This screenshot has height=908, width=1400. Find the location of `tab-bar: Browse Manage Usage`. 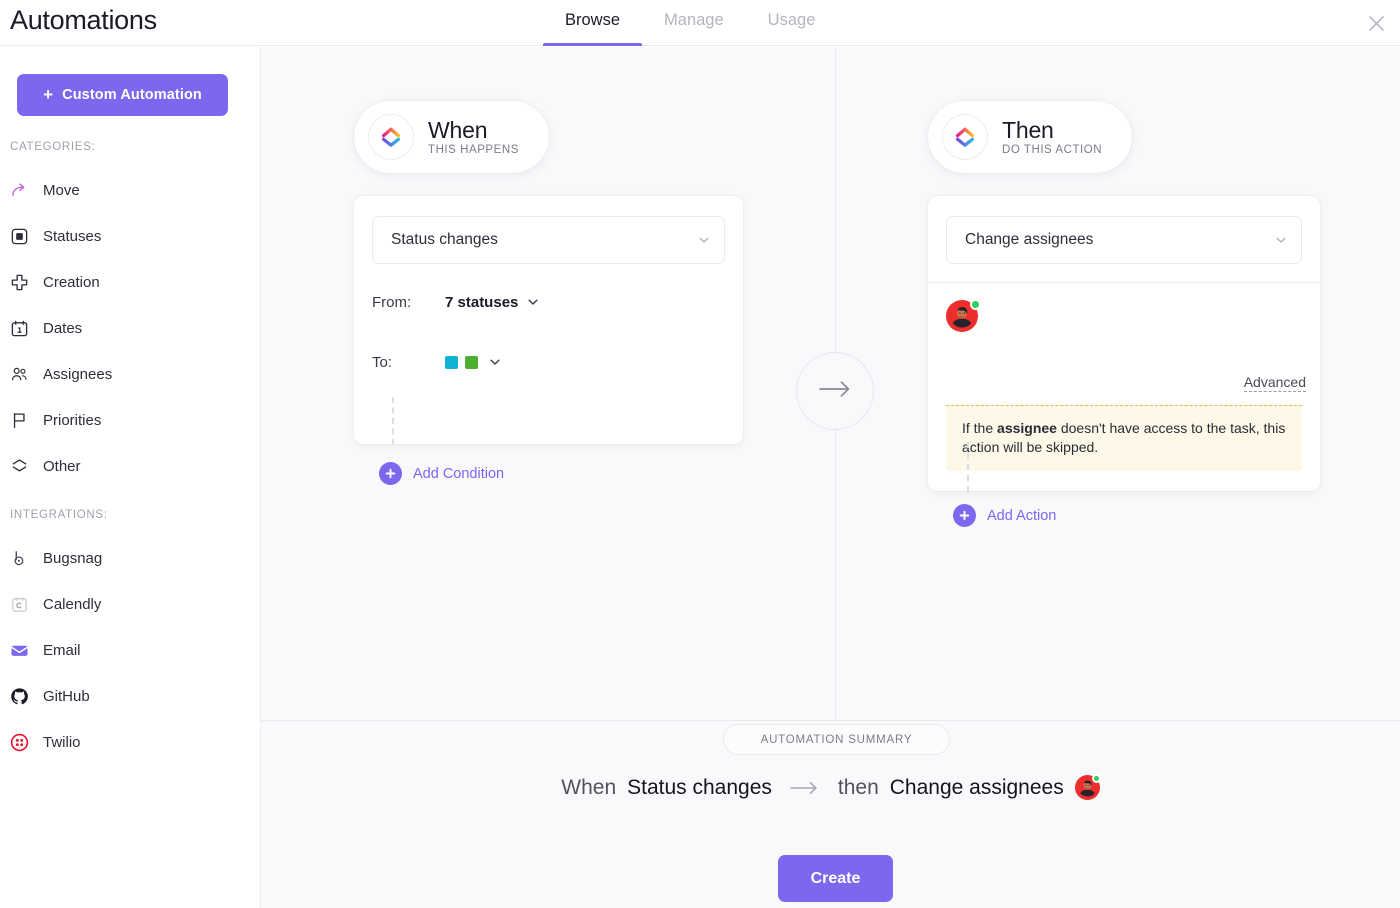

tab-bar: Browse Manage Usage is located at coordinates (690, 23).